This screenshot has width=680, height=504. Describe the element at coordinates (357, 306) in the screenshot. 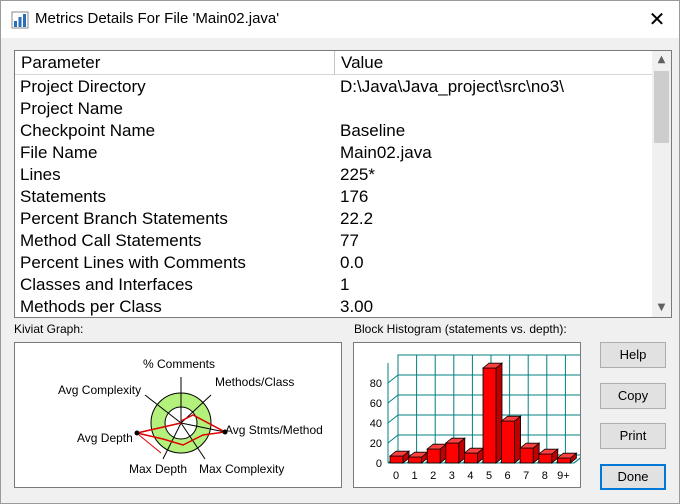

I see `value-cell: 3.00` at that location.